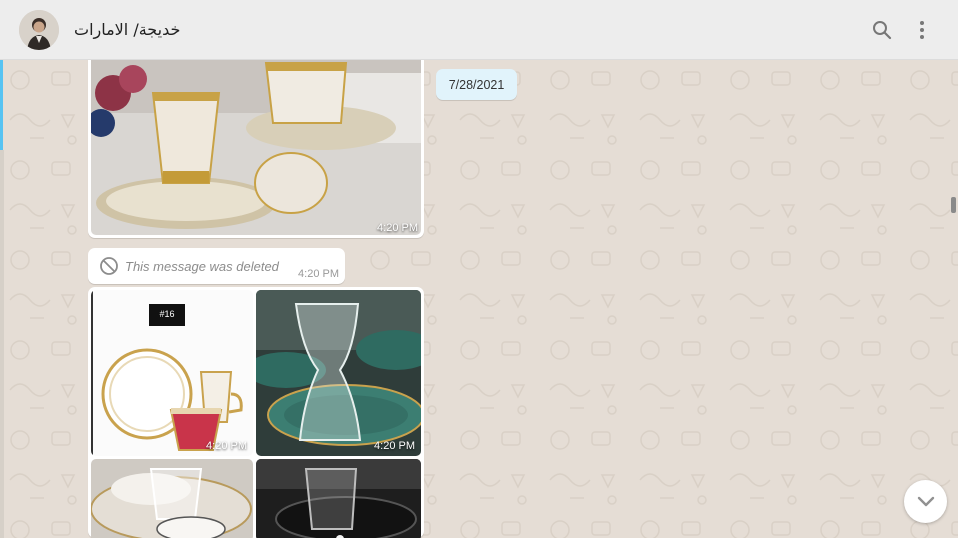 The height and width of the screenshot is (538, 958). What do you see at coordinates (479, 30) in the screenshot?
I see `chat-header: خديجة/ الامارات` at bounding box center [479, 30].